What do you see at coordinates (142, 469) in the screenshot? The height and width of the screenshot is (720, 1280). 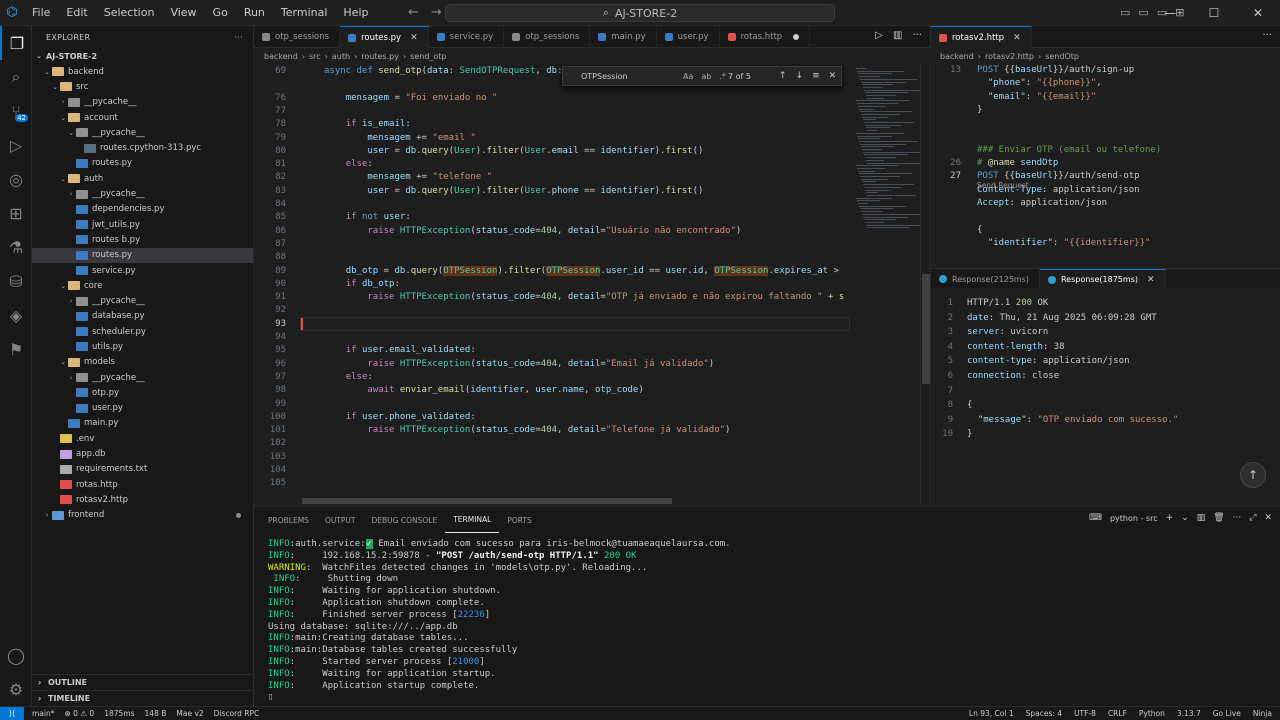 I see `tree-item-requirements-txt: requirements.txt` at bounding box center [142, 469].